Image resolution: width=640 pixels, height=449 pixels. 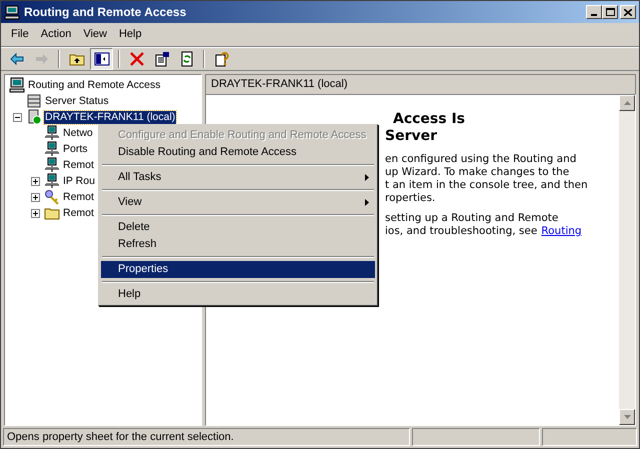 What do you see at coordinates (238, 152) in the screenshot?
I see `menu-item: Disable Routing and Remote Access` at bounding box center [238, 152].